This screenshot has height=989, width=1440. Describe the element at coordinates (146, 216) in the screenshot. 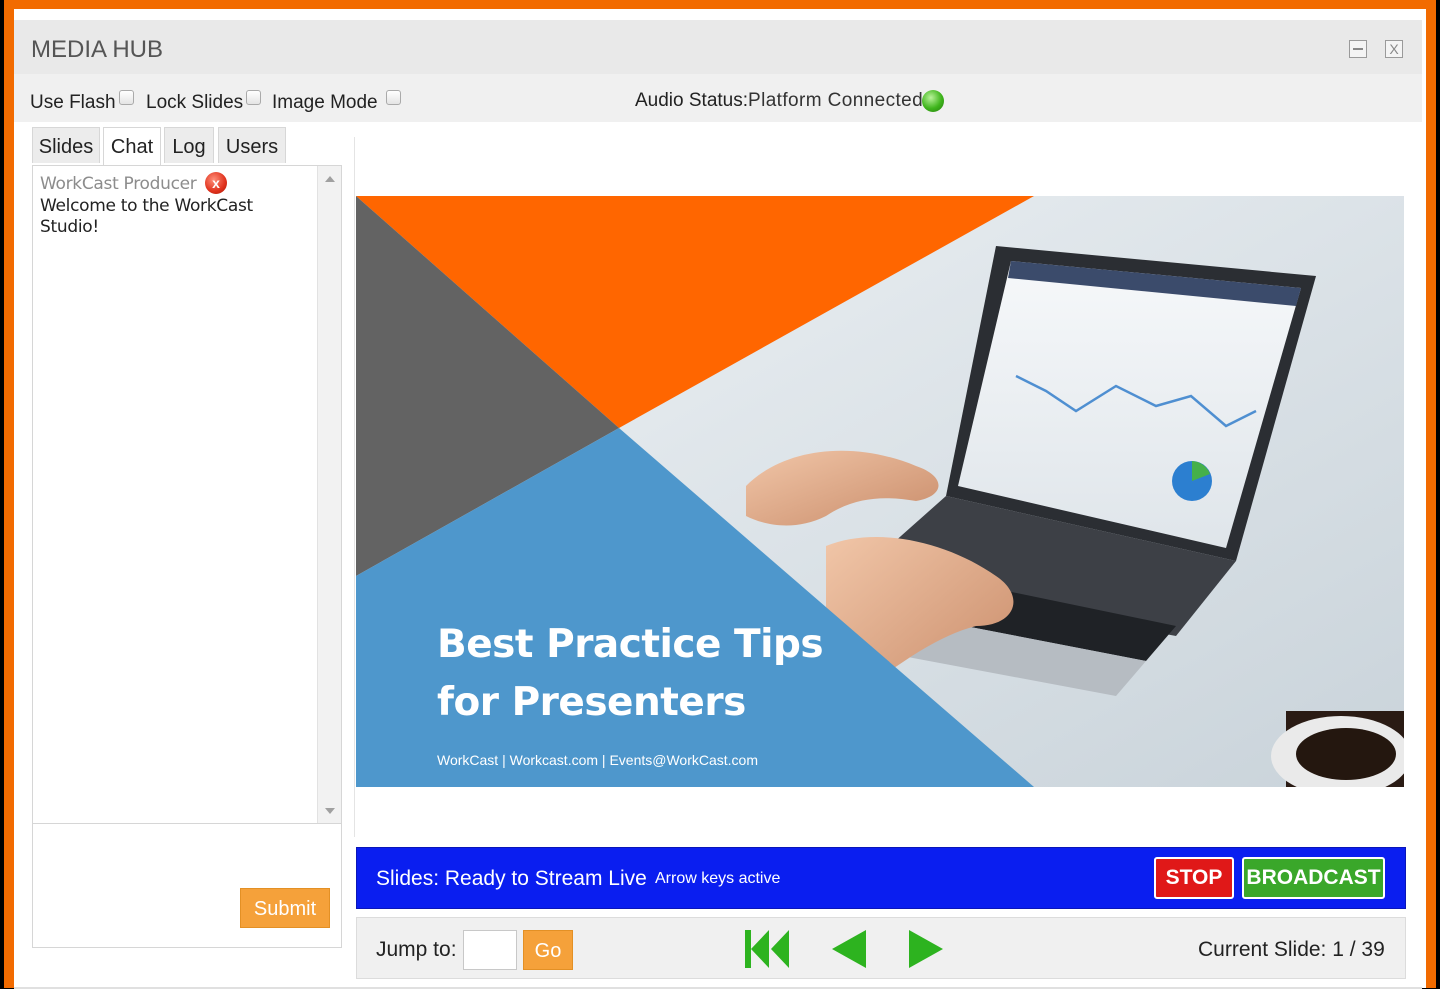

I see `chat-message-text: Welcome to the WorkCast Studio!` at that location.